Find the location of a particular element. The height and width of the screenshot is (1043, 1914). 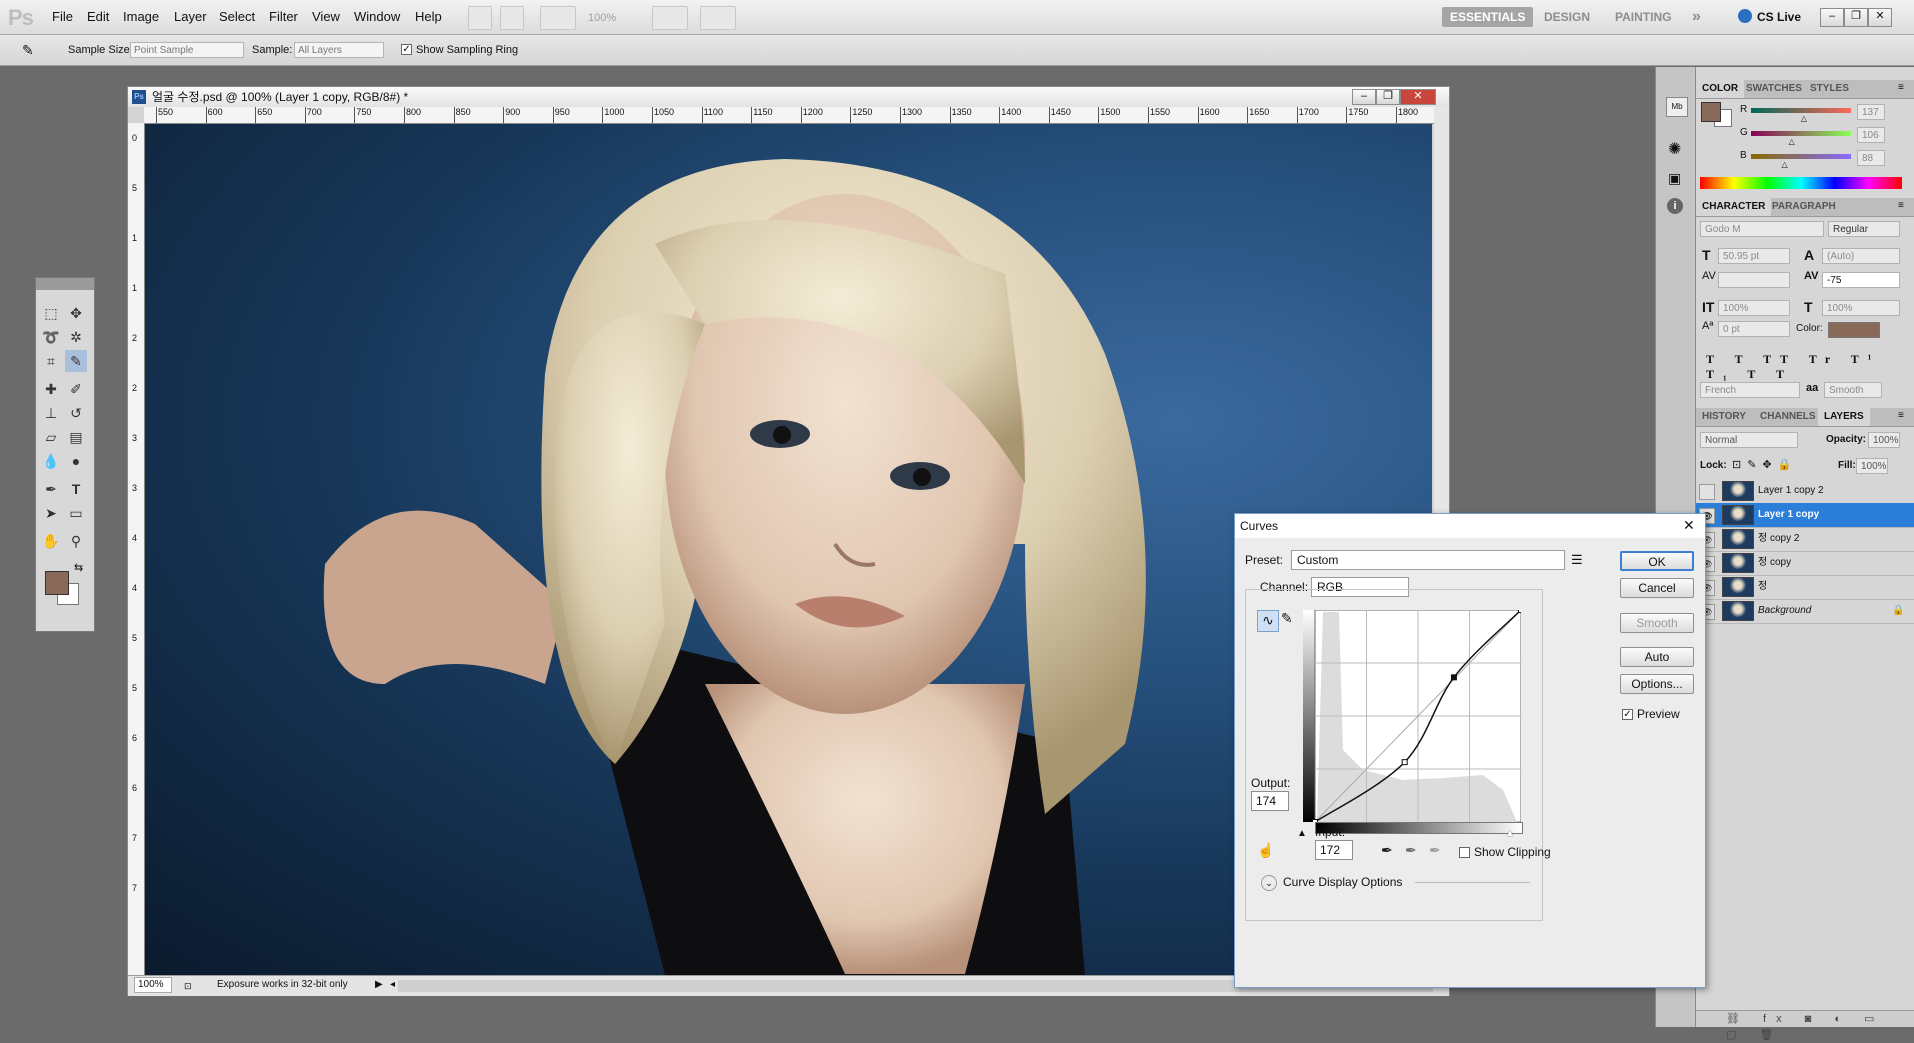

r-value: 137 is located at coordinates (1871, 112).